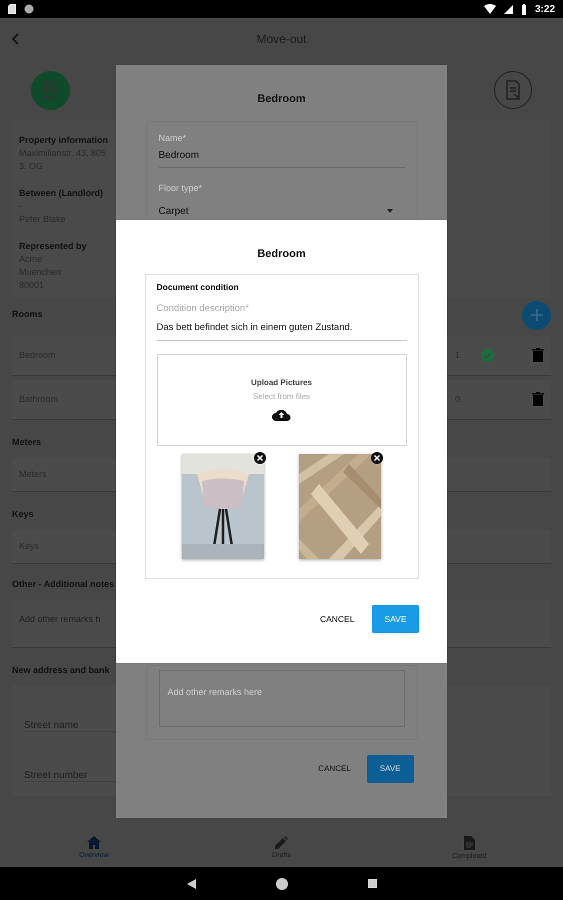  I want to click on section-label: Represented by, so click(53, 246).